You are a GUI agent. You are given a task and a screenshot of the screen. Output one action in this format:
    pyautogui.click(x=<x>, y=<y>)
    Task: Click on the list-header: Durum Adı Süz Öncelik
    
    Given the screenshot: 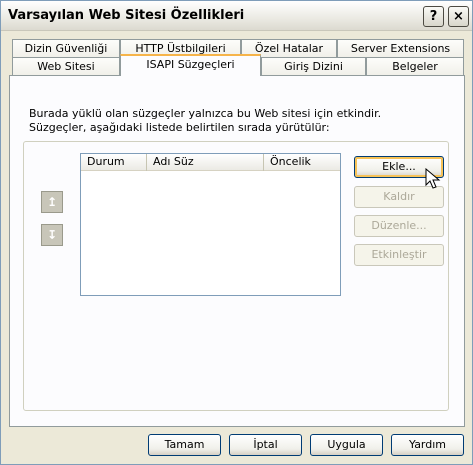 What is the action you would take?
    pyautogui.click(x=210, y=162)
    